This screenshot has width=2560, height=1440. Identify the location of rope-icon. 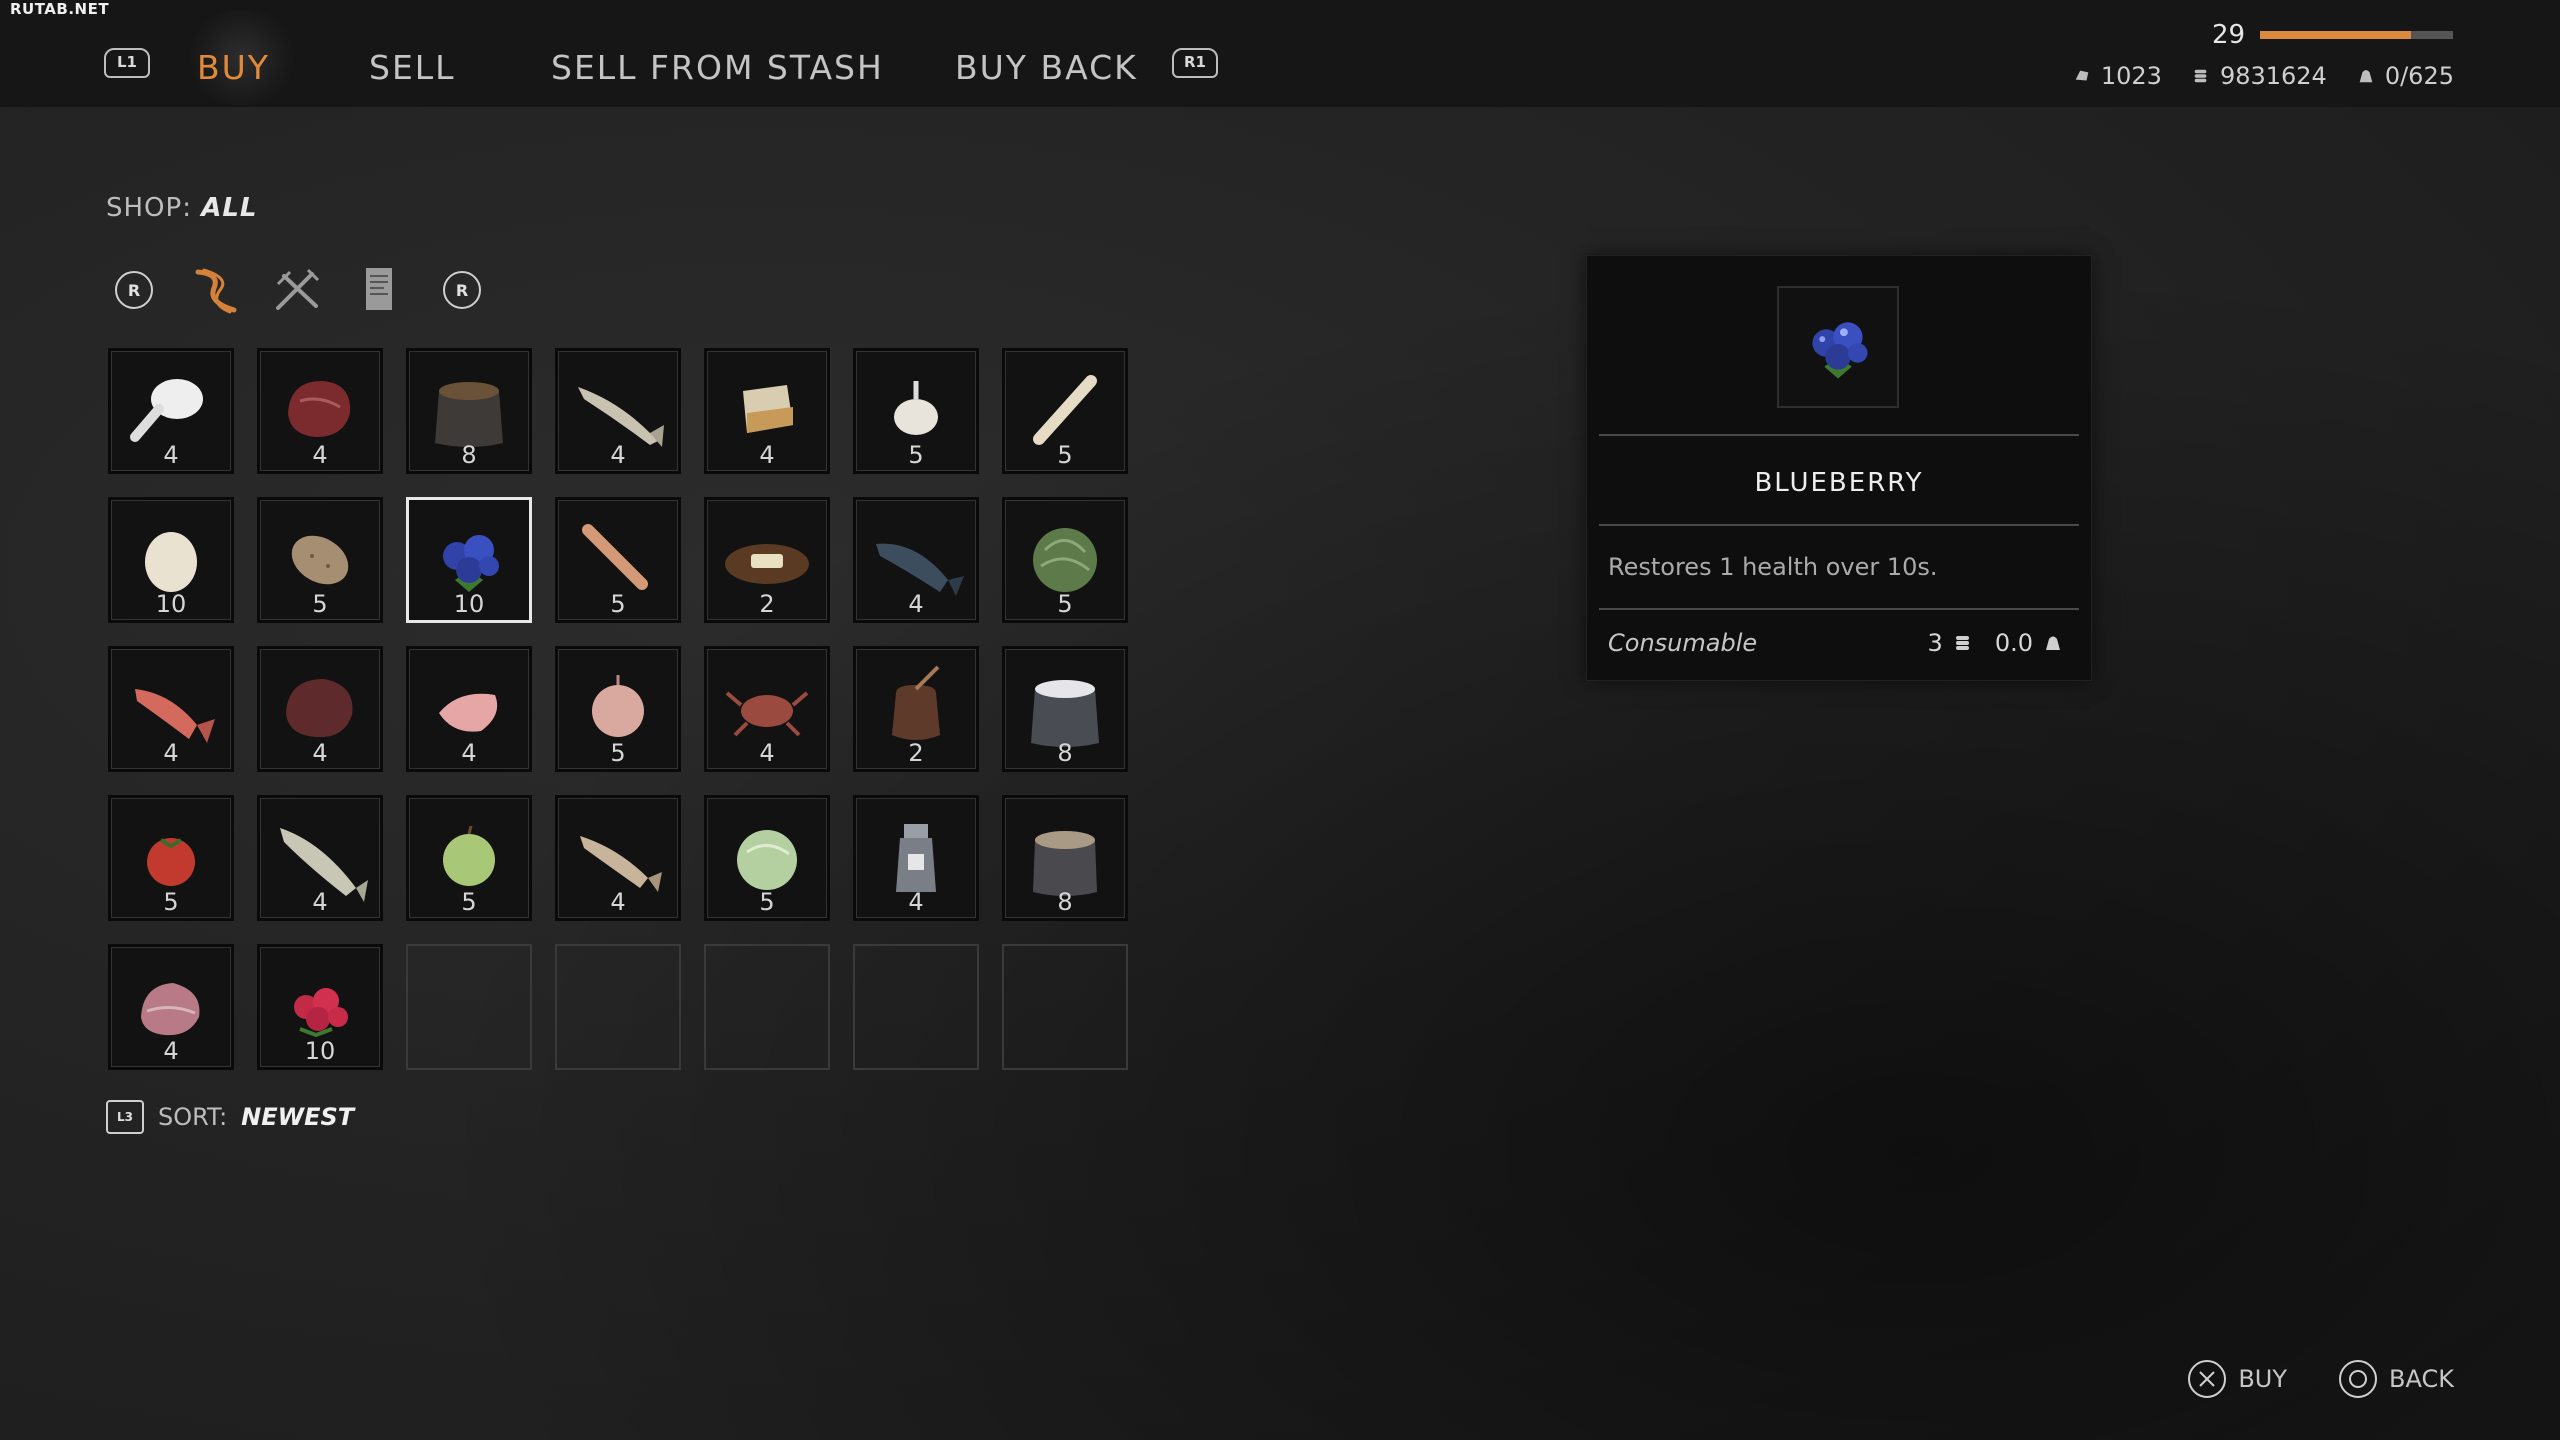
(216, 291).